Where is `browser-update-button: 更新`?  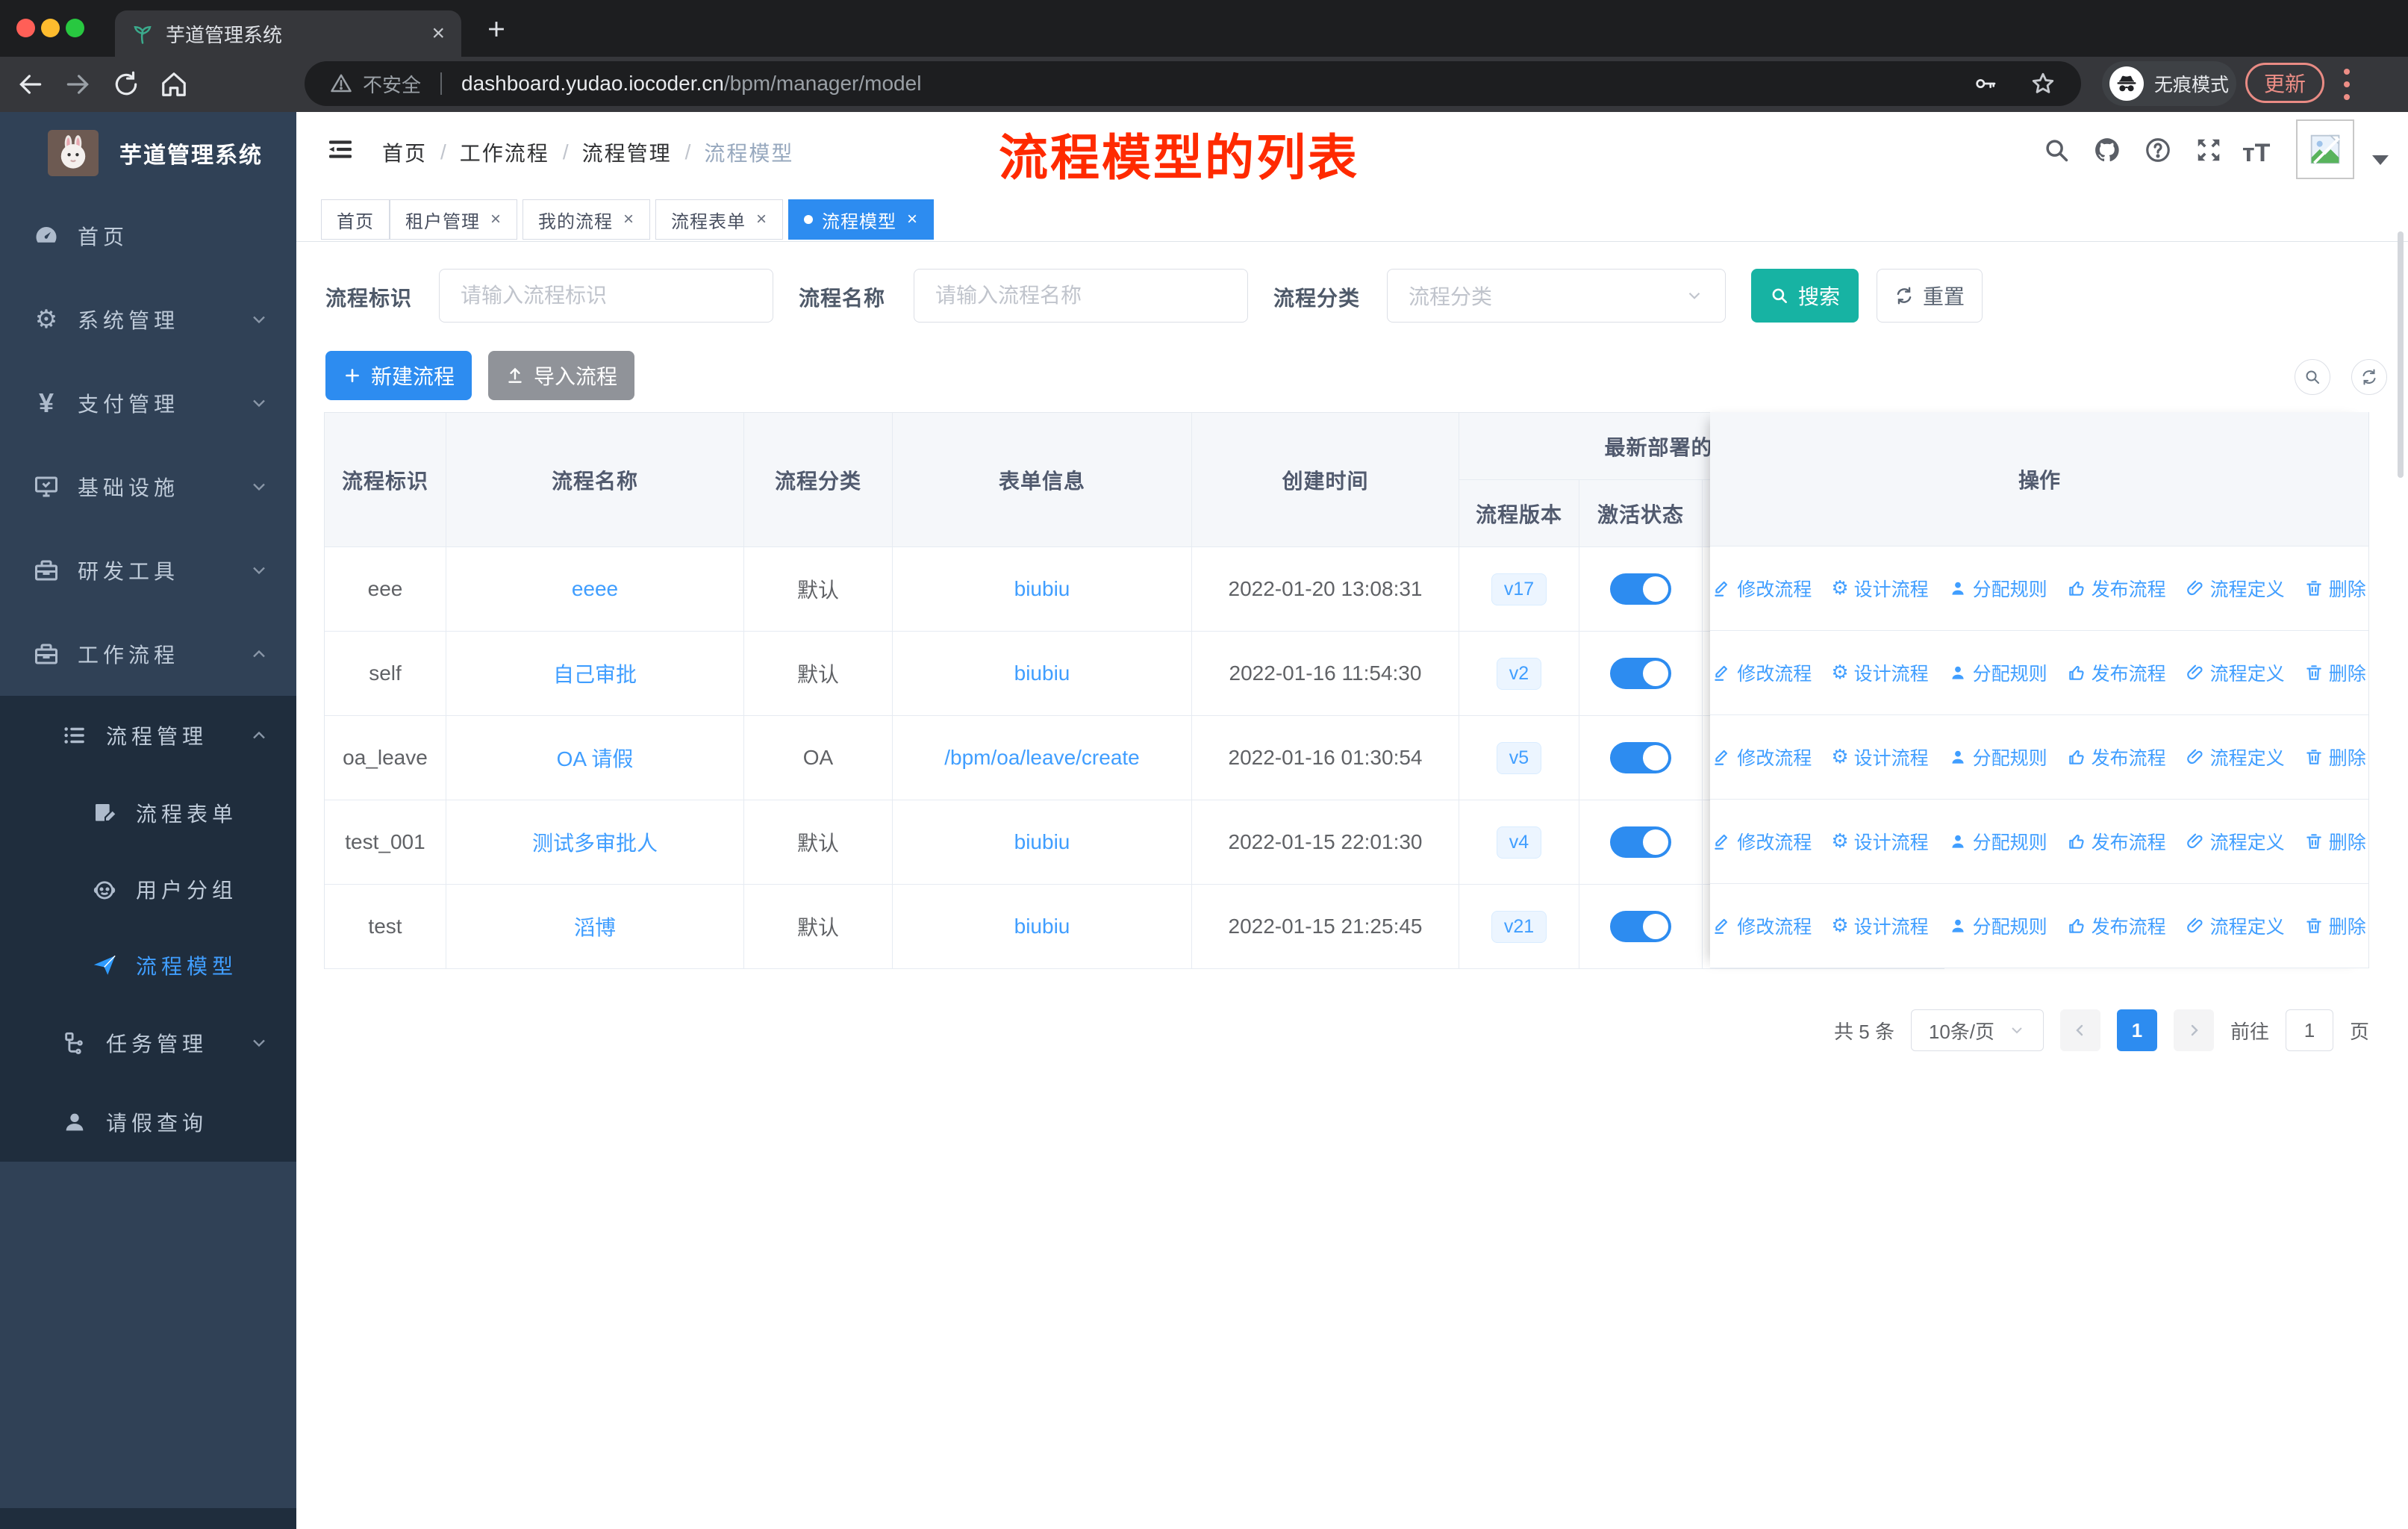
browser-update-button: 更新 is located at coordinates (2284, 83).